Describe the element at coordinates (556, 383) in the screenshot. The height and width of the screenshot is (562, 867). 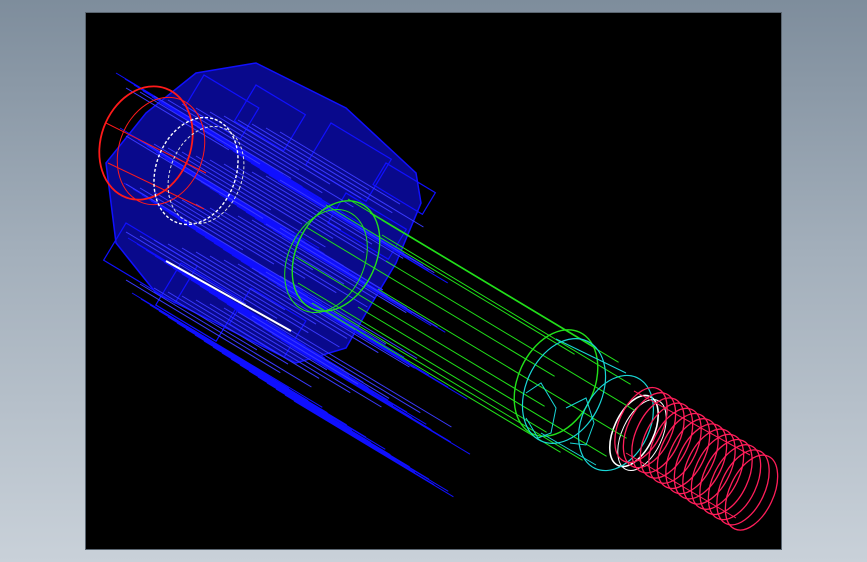
I see `shaft-mid-ellipse` at that location.